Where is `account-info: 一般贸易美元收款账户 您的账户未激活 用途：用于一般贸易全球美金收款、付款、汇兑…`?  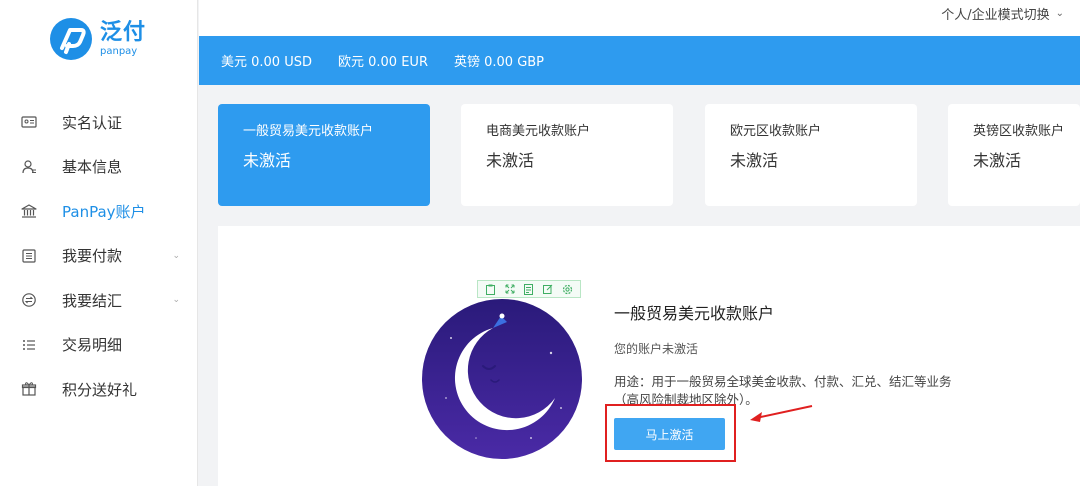 account-info: 一般贸易美元收款账户 您的账户未激活 用途：用于一般贸易全球美金收款、付款、汇兑… is located at coordinates (804, 354).